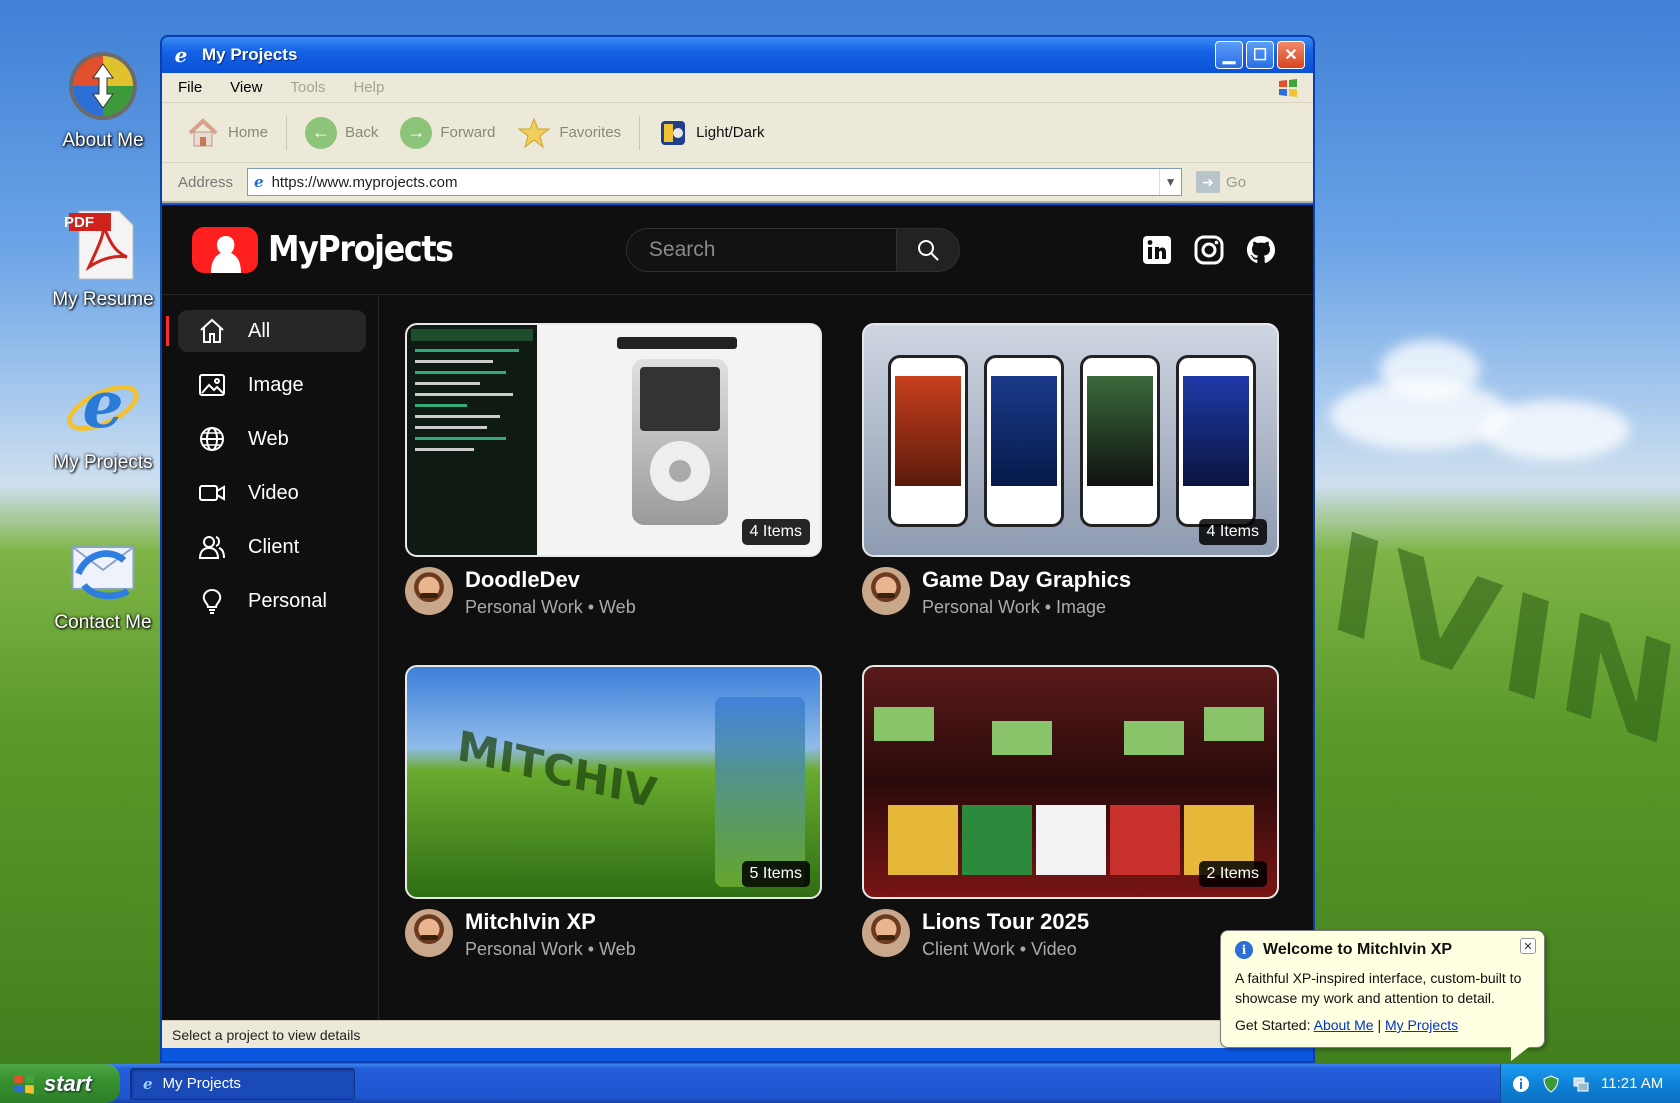 This screenshot has height=1103, width=1680. I want to click on window-preview, so click(760, 792).